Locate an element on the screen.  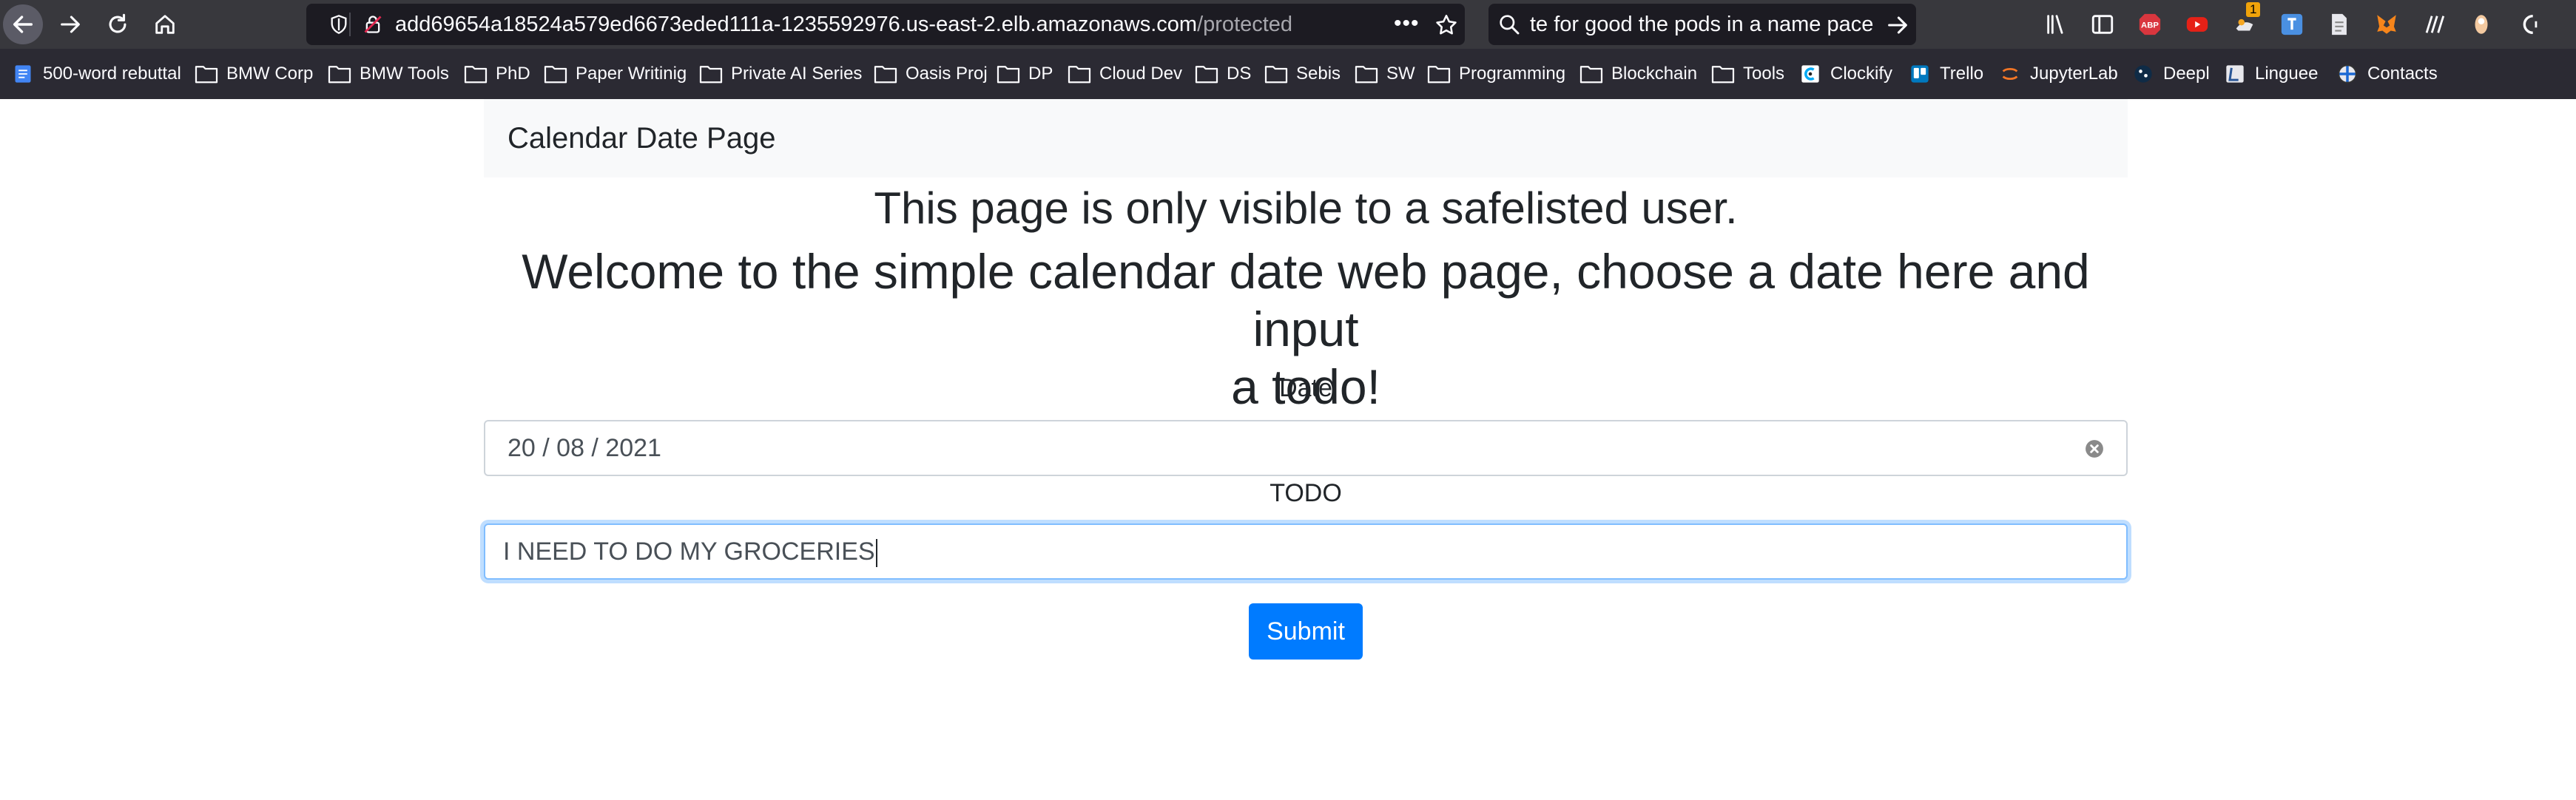
submit-button: Submit is located at coordinates (1306, 631).